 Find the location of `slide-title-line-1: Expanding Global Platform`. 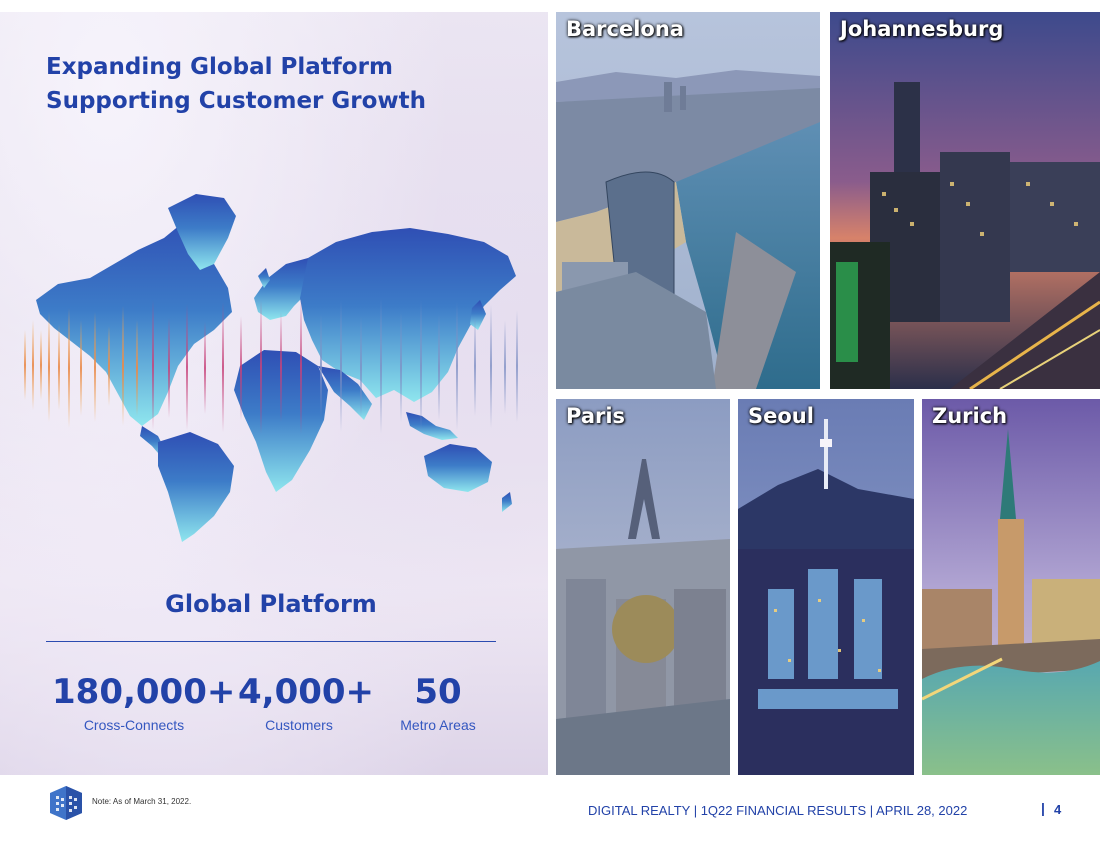

slide-title-line-1: Expanding Global Platform is located at coordinates (219, 67).